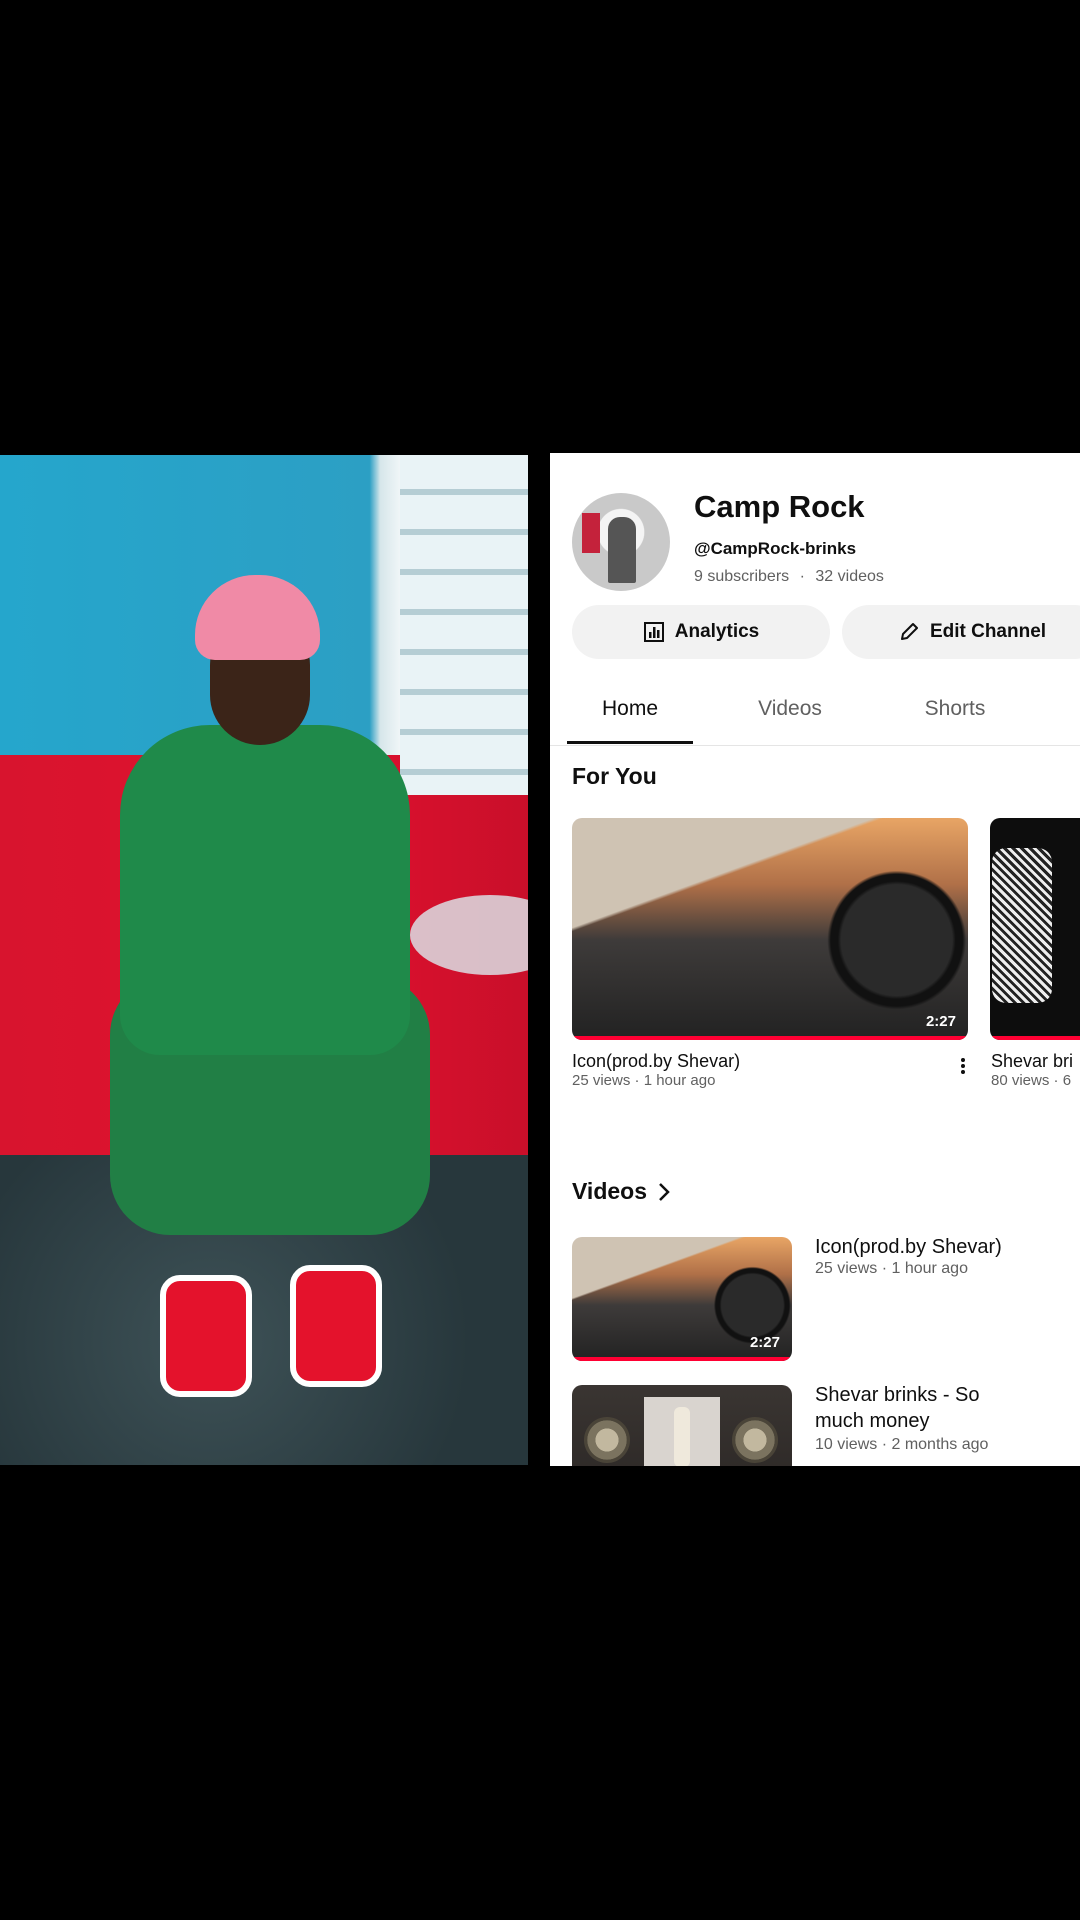 Image resolution: width=1080 pixels, height=1920 pixels. What do you see at coordinates (1022, 925) in the screenshot?
I see `static-noise` at bounding box center [1022, 925].